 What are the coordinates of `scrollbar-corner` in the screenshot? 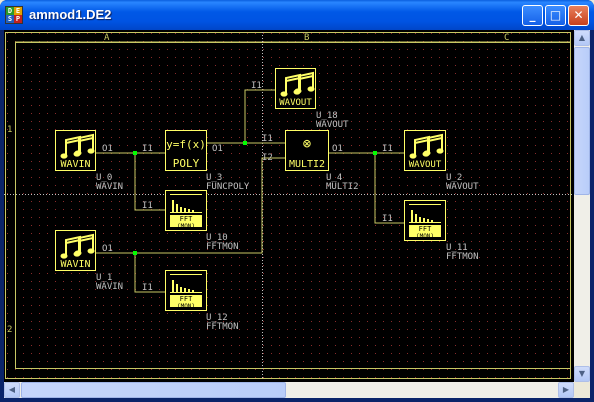 It's located at (582, 390).